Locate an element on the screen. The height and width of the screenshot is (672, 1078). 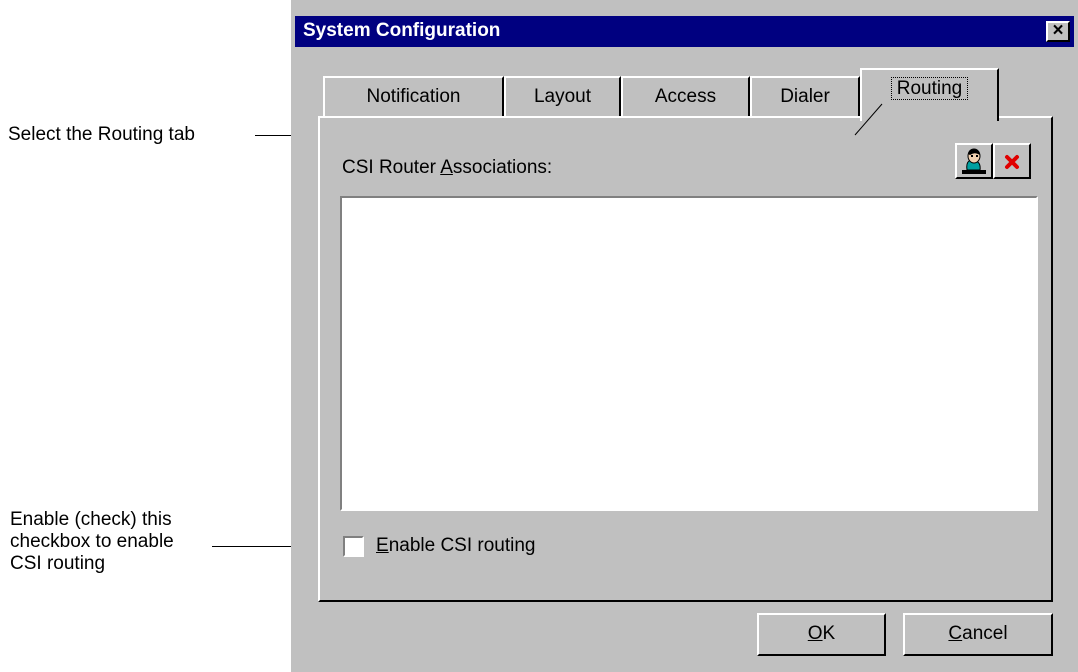
associations-label-pre: CSI Router is located at coordinates (391, 167).